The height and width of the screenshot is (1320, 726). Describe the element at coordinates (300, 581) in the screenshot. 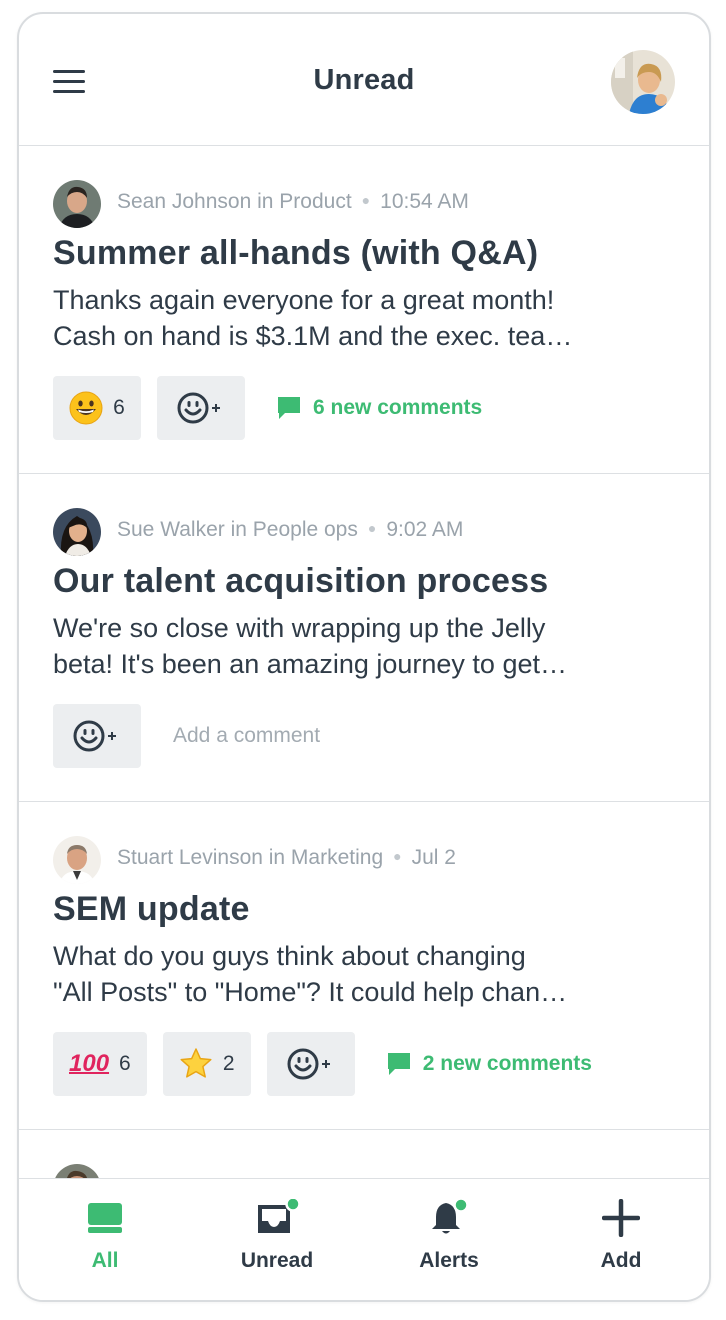

I see `post-title: Our talent acquisition process` at that location.